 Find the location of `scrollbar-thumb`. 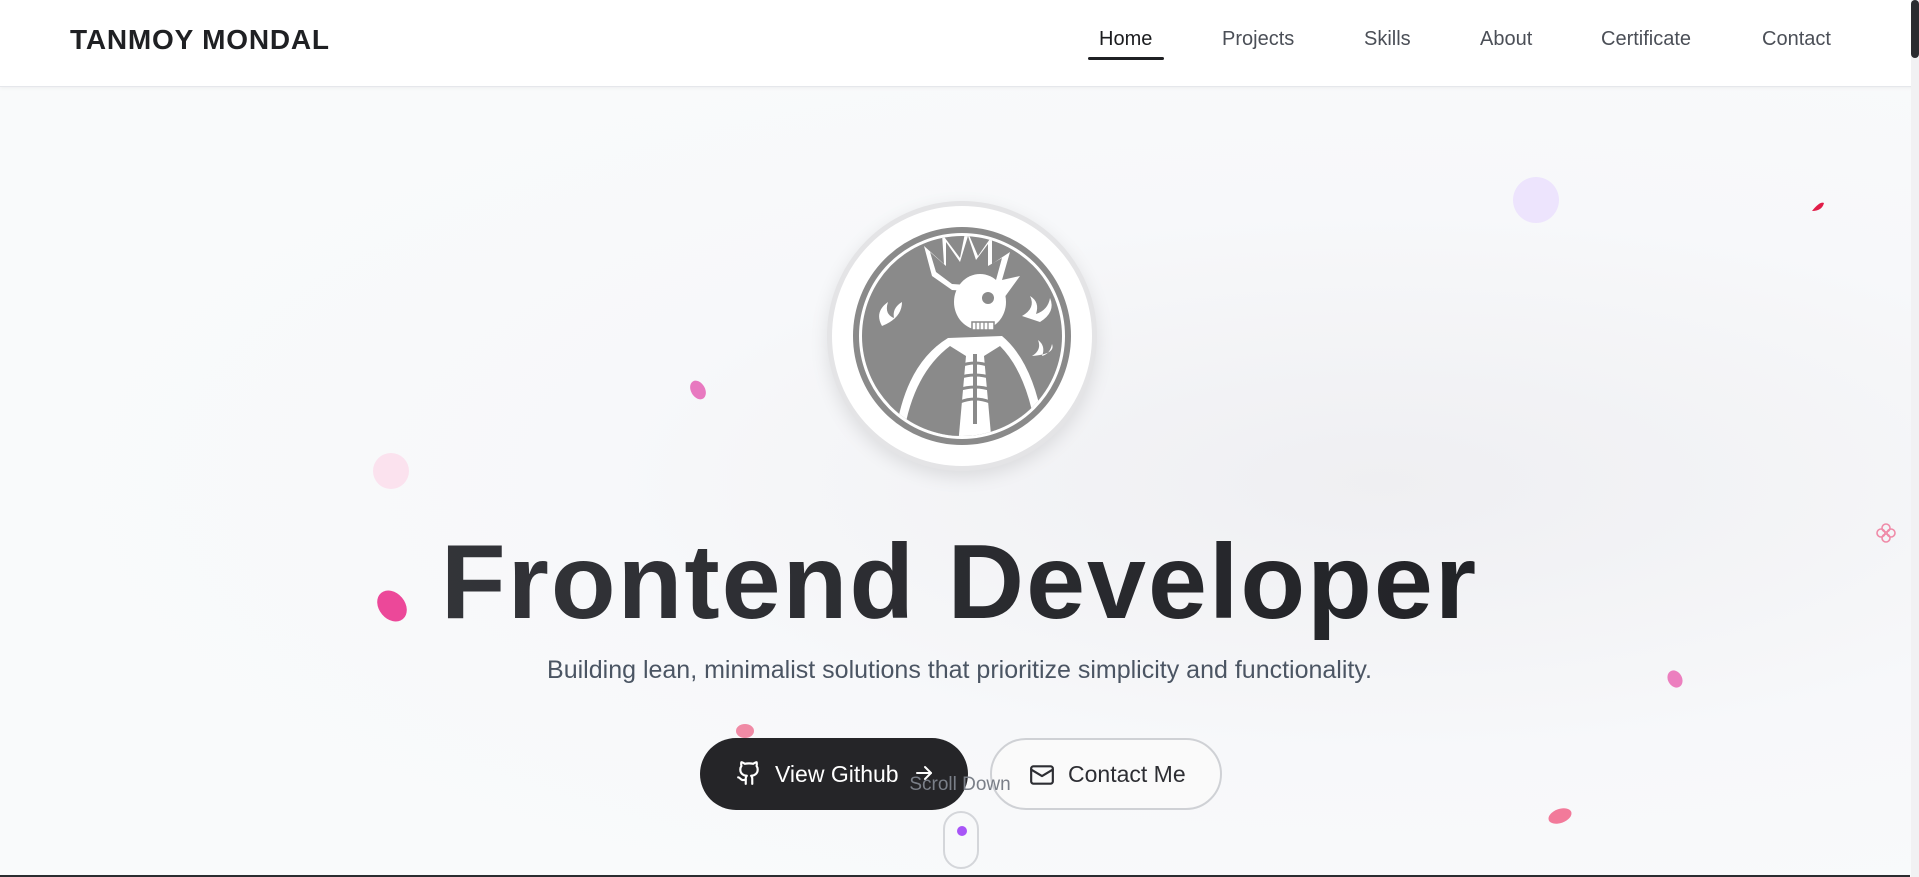

scrollbar-thumb is located at coordinates (1915, 29).